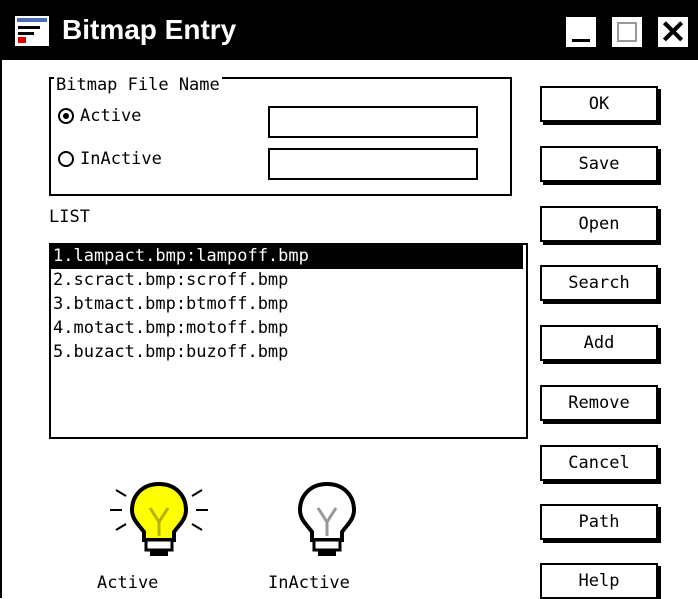  Describe the element at coordinates (599, 343) in the screenshot. I see `add-button: Add` at that location.